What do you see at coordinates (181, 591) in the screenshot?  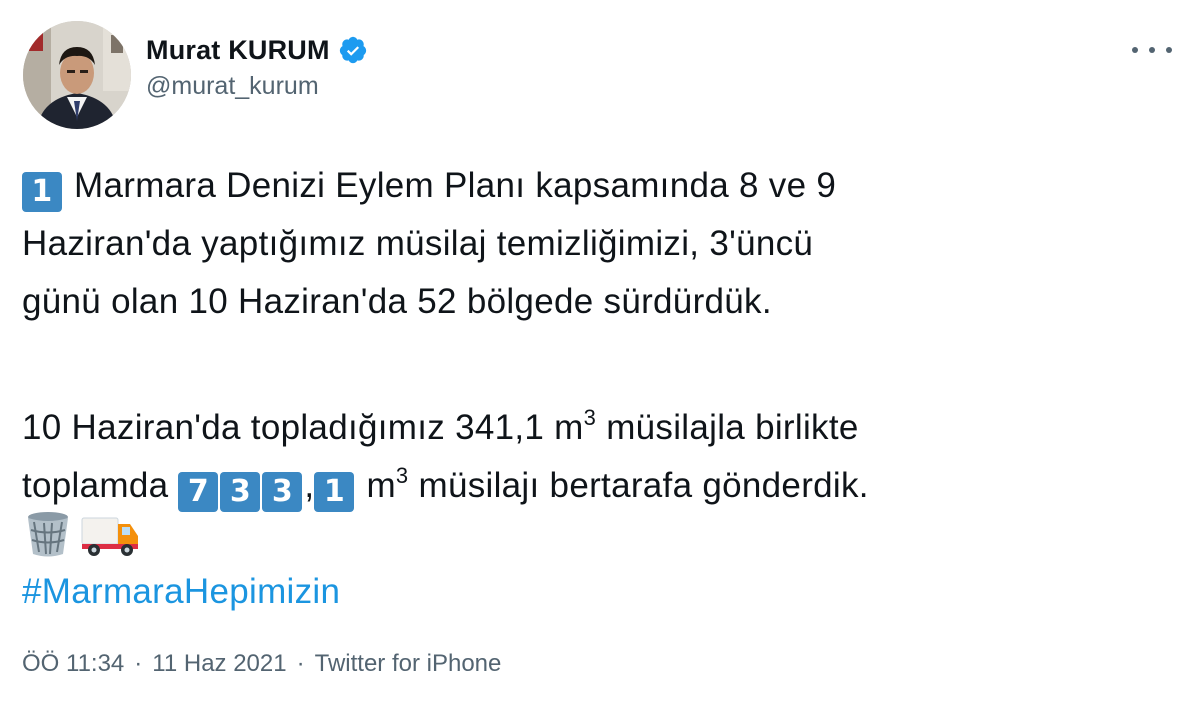 I see `hashtag-link: #MarmaraHepimizin` at bounding box center [181, 591].